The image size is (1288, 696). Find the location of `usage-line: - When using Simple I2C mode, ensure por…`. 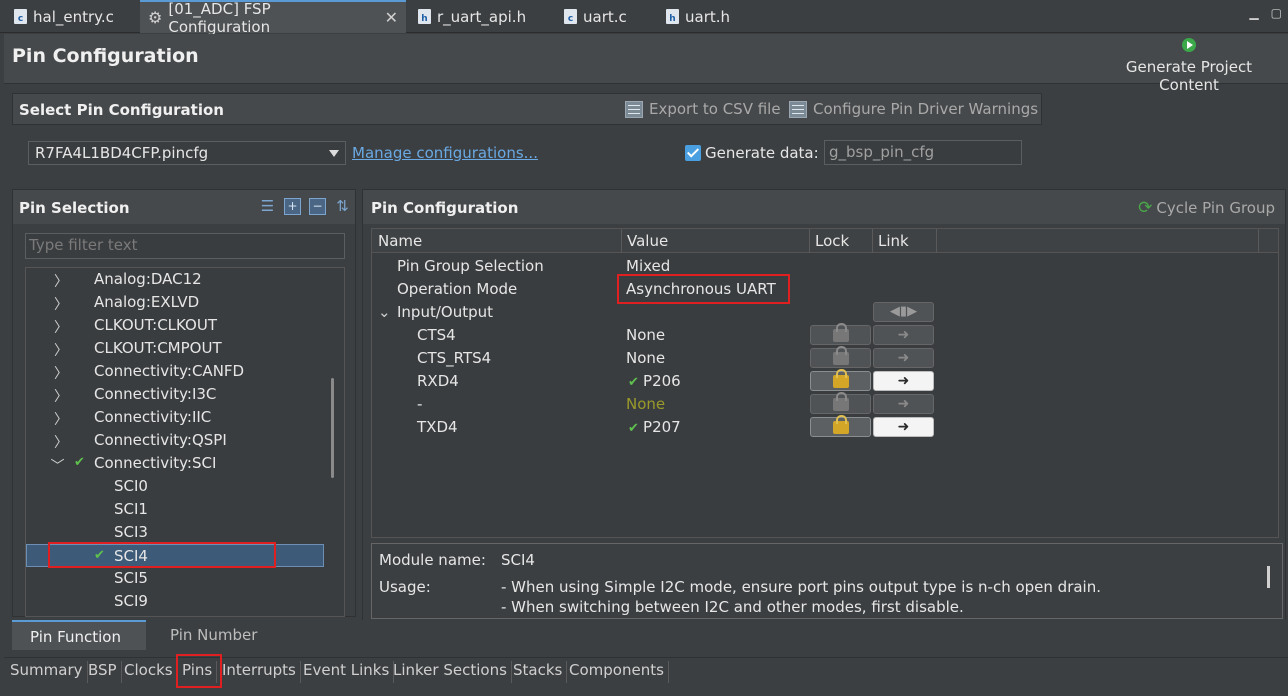

usage-line: - When using Simple I2C mode, ensure por… is located at coordinates (801, 587).